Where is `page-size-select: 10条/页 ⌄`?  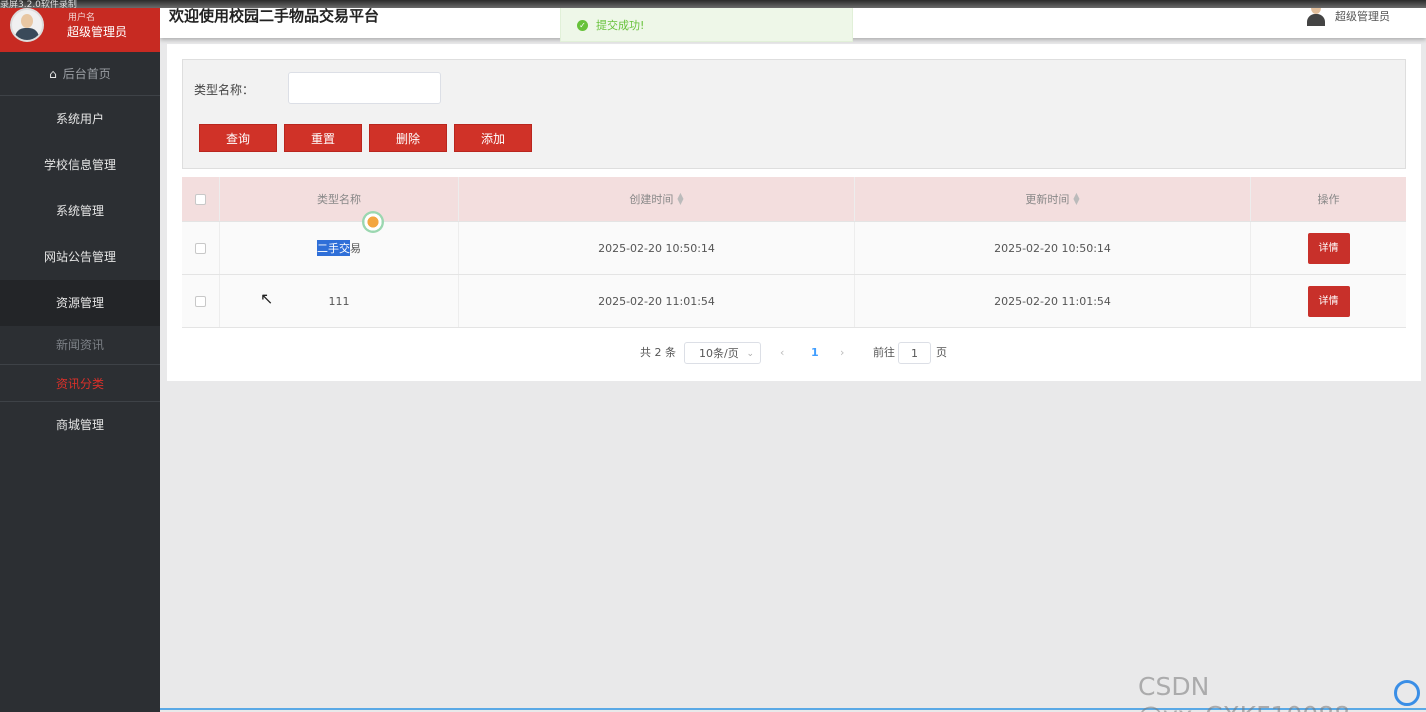
page-size-select: 10条/页 ⌄ is located at coordinates (722, 353).